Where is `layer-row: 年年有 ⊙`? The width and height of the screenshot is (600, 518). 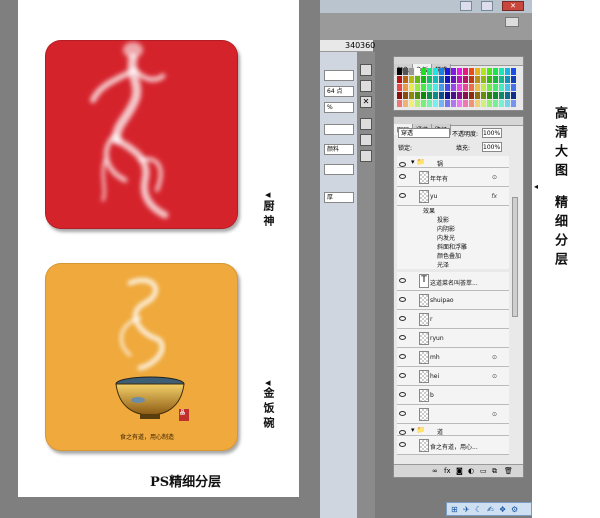
layer-row: 年年有 ⊙ is located at coordinates (453, 177).